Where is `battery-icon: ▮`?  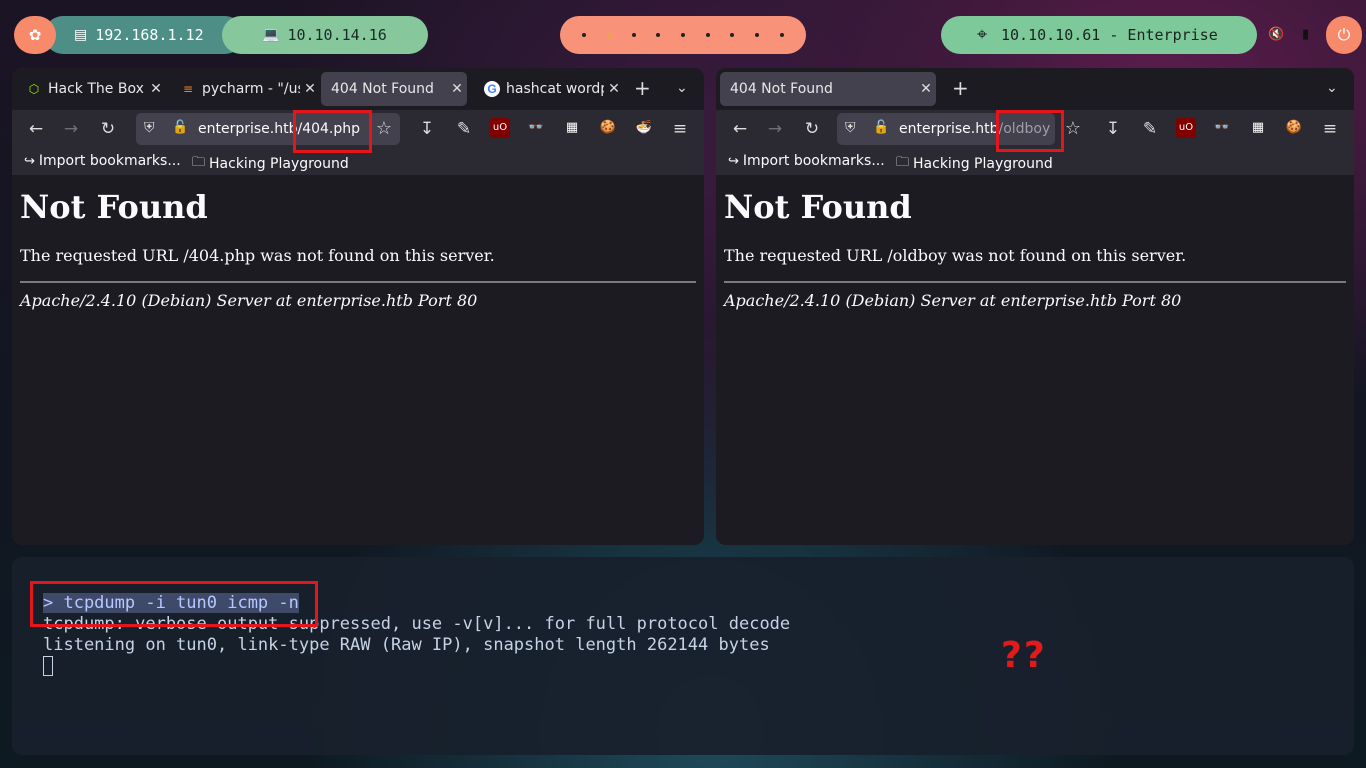
battery-icon: ▮ is located at coordinates (1305, 34).